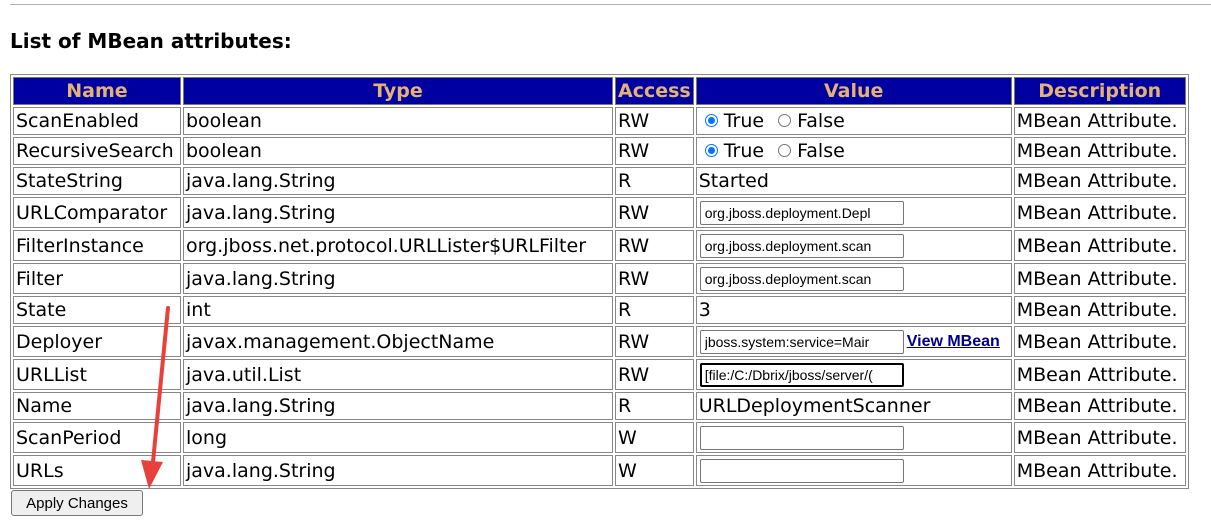  What do you see at coordinates (398, 310) in the screenshot?
I see `attribute-type: int` at bounding box center [398, 310].